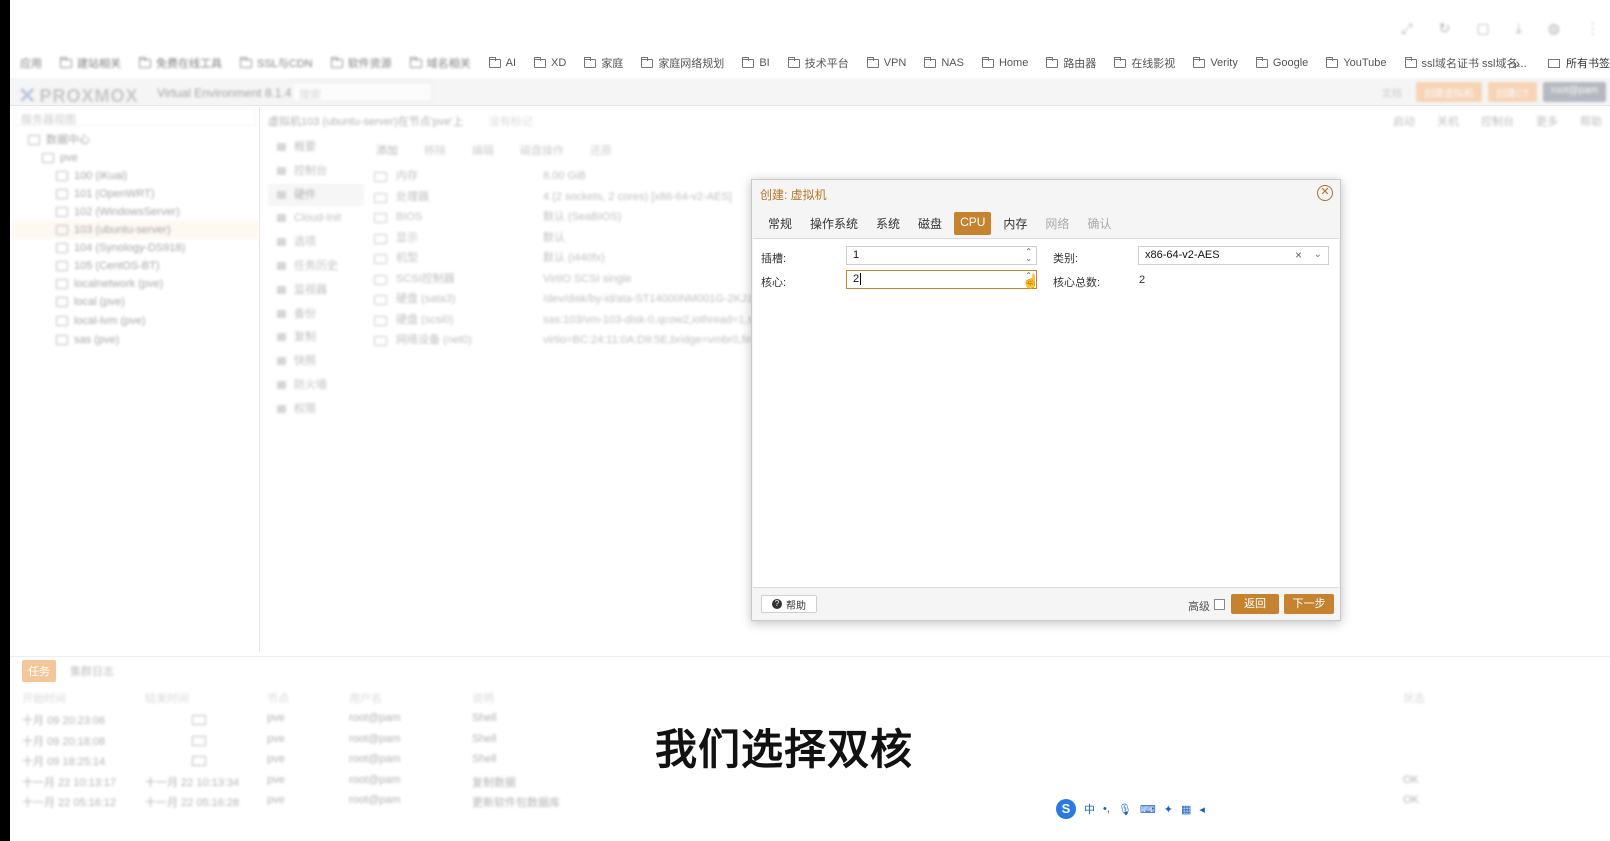 This screenshot has width=1610, height=841. I want to click on bookmark-item: VPN, so click(886, 62).